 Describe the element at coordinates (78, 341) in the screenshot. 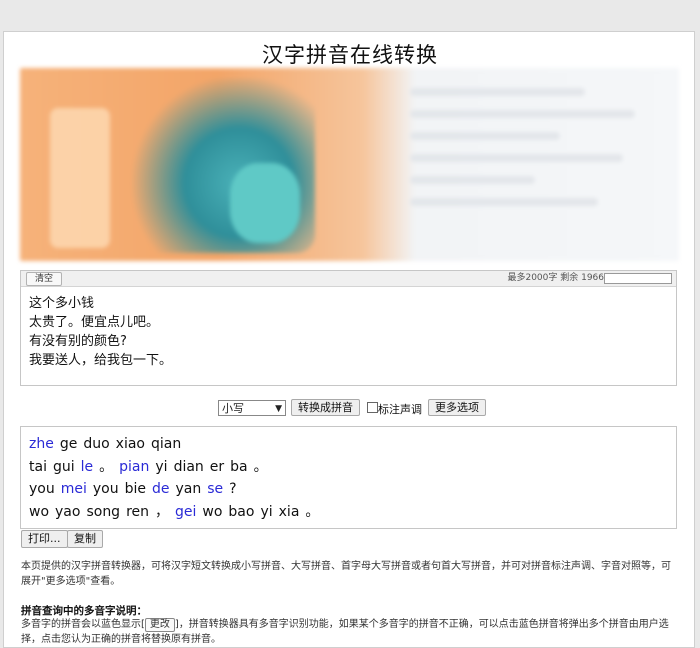

I see `input-line: 有没有别的颜色?` at that location.